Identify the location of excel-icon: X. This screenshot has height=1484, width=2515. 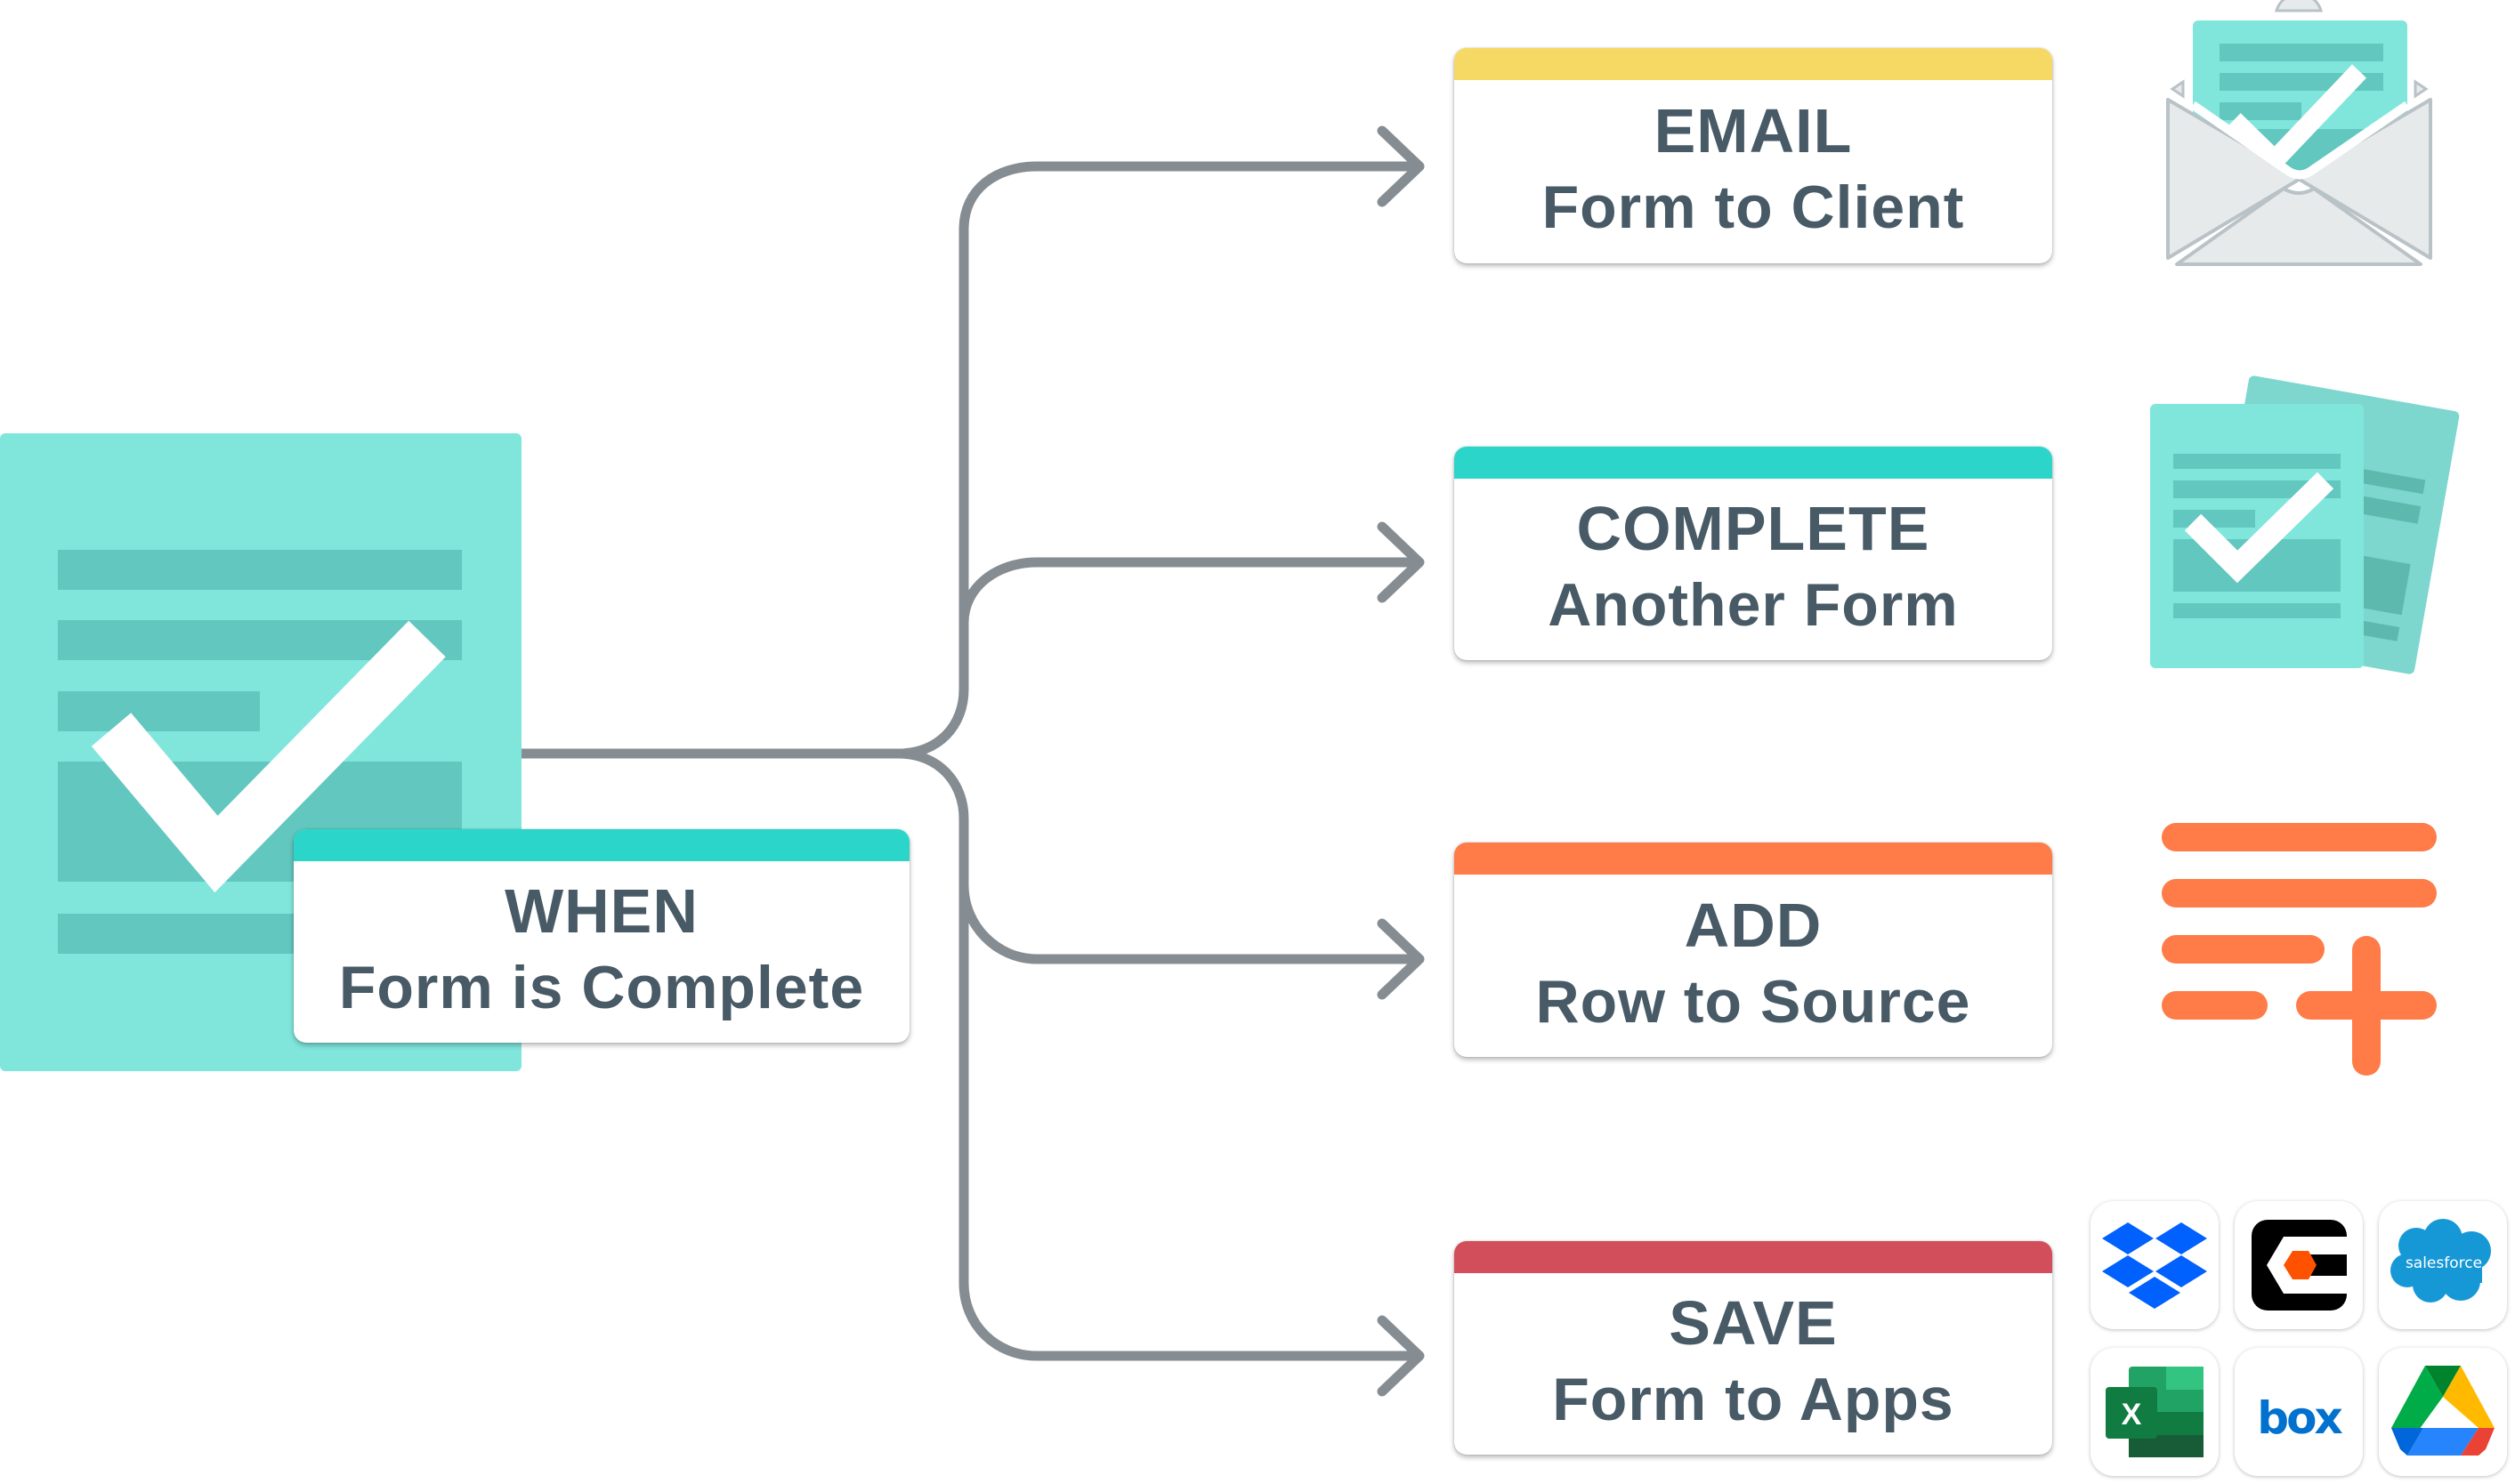
(2155, 1412).